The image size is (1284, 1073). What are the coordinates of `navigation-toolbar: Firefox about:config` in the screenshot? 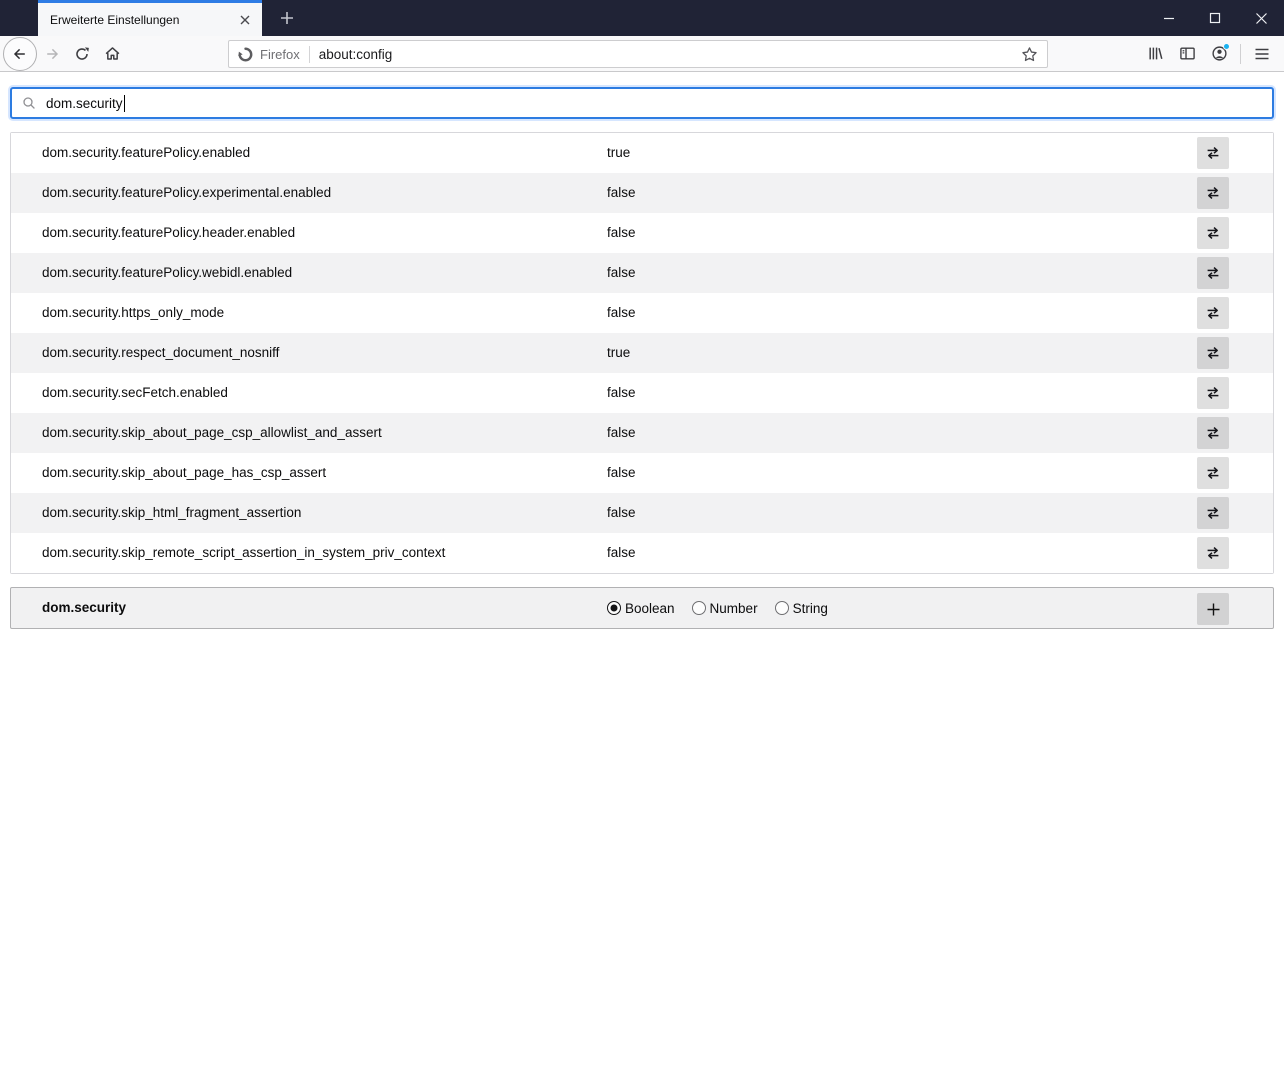 It's located at (642, 54).